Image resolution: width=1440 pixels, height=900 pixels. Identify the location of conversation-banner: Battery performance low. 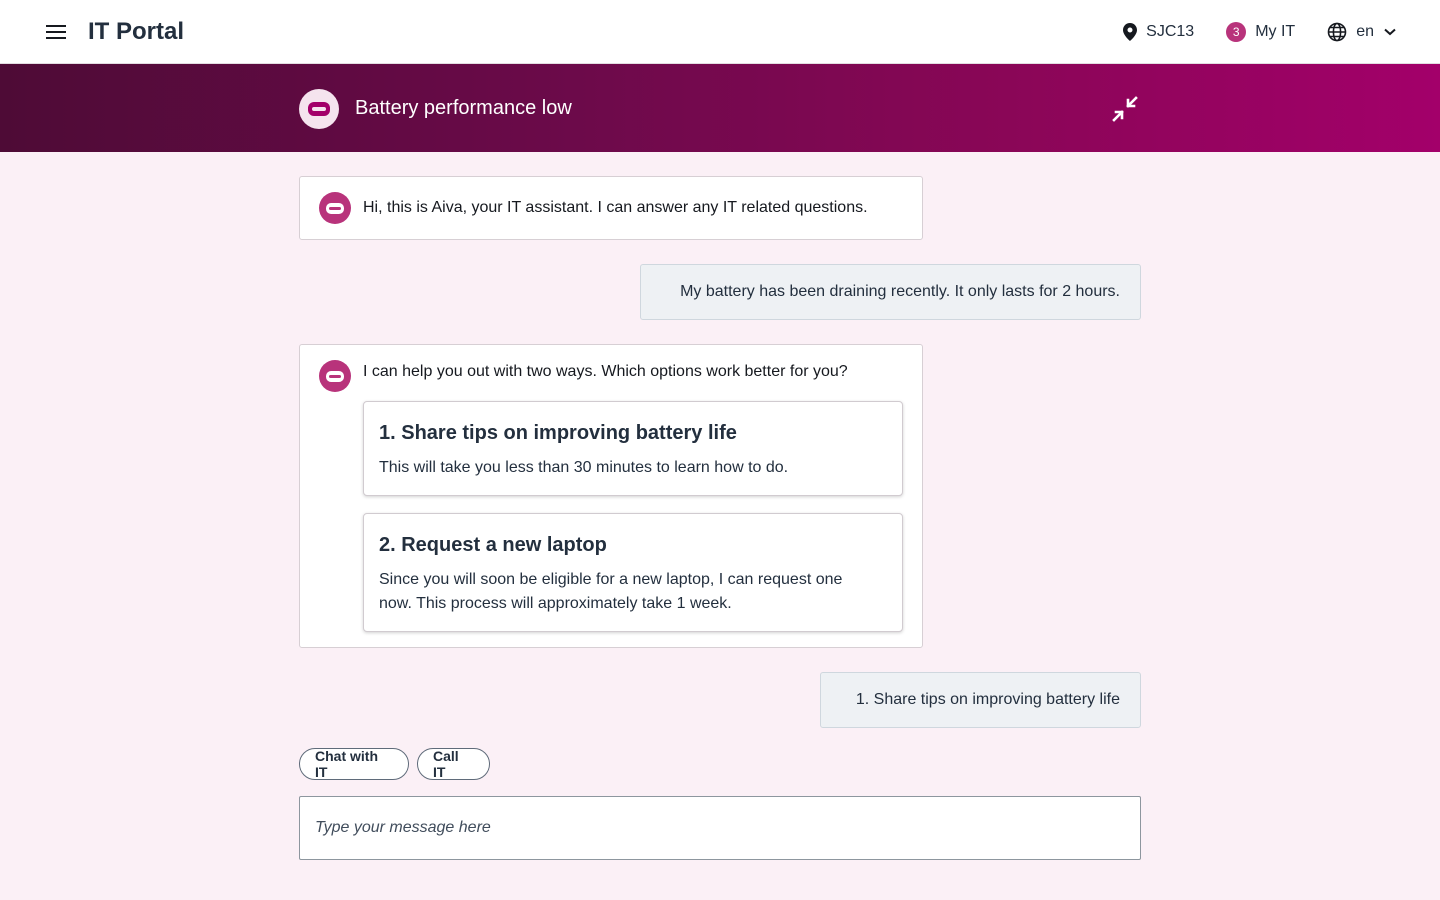
(720, 108).